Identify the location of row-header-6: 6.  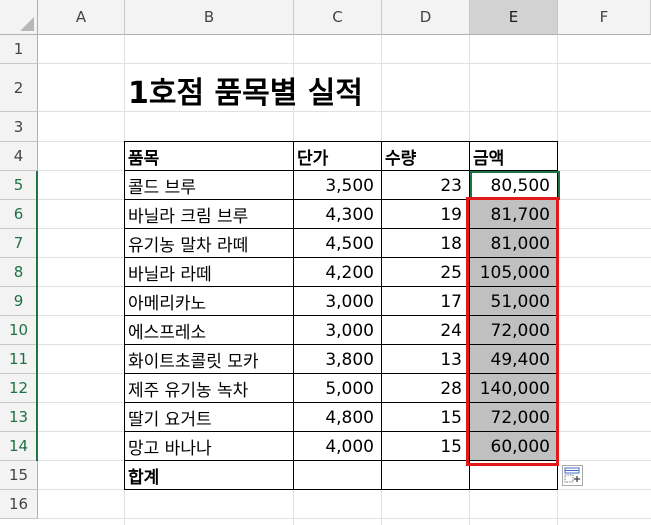
(19, 214).